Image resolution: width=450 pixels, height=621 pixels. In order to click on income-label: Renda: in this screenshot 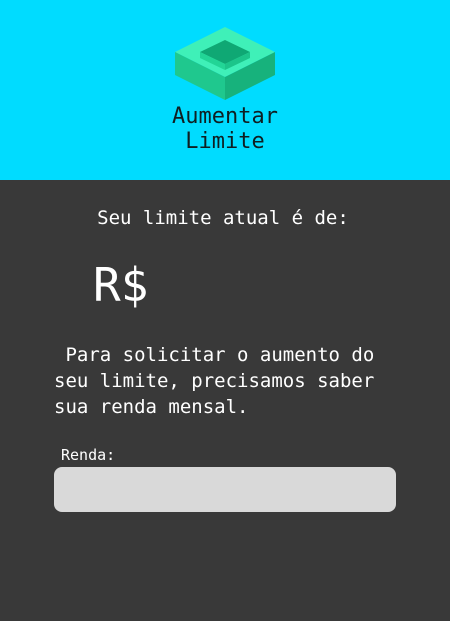, I will do `click(88, 455)`.